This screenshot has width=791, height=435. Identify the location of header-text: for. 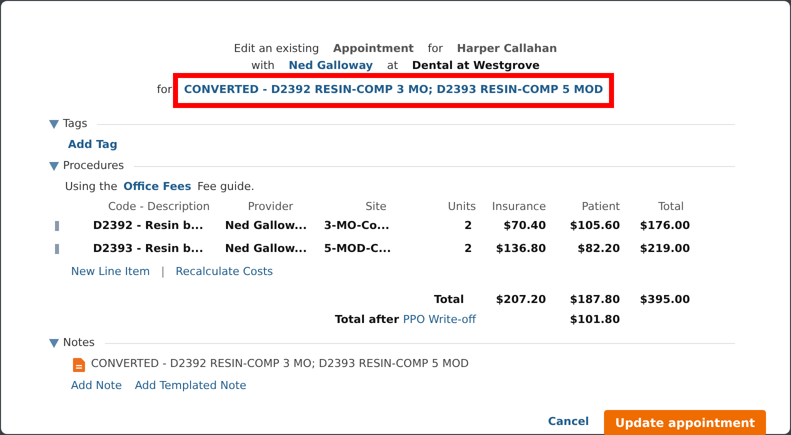
(435, 49).